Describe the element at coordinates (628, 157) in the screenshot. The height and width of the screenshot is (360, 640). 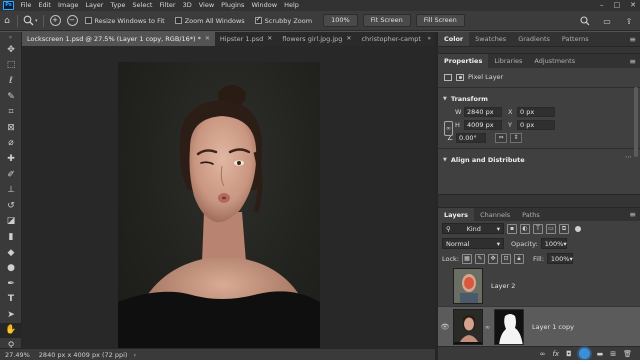
I see `more-icon: ⋯` at that location.